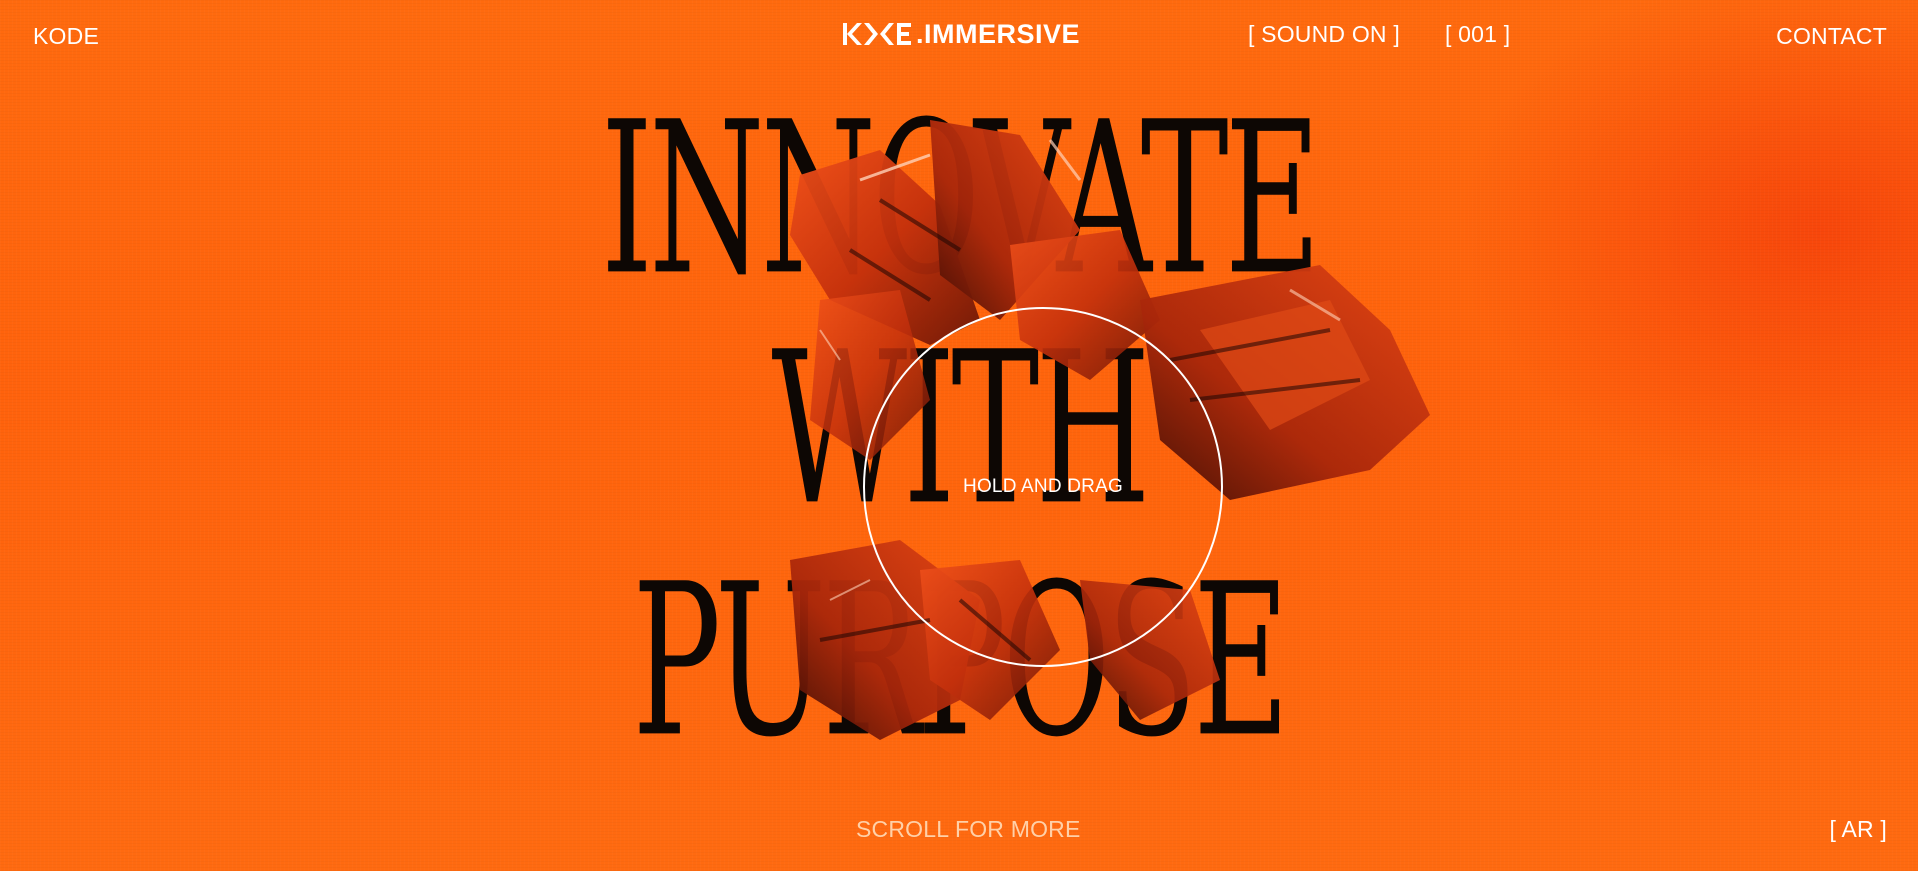 The image size is (1918, 871). I want to click on ar-toggle: [ AR ], so click(1858, 829).